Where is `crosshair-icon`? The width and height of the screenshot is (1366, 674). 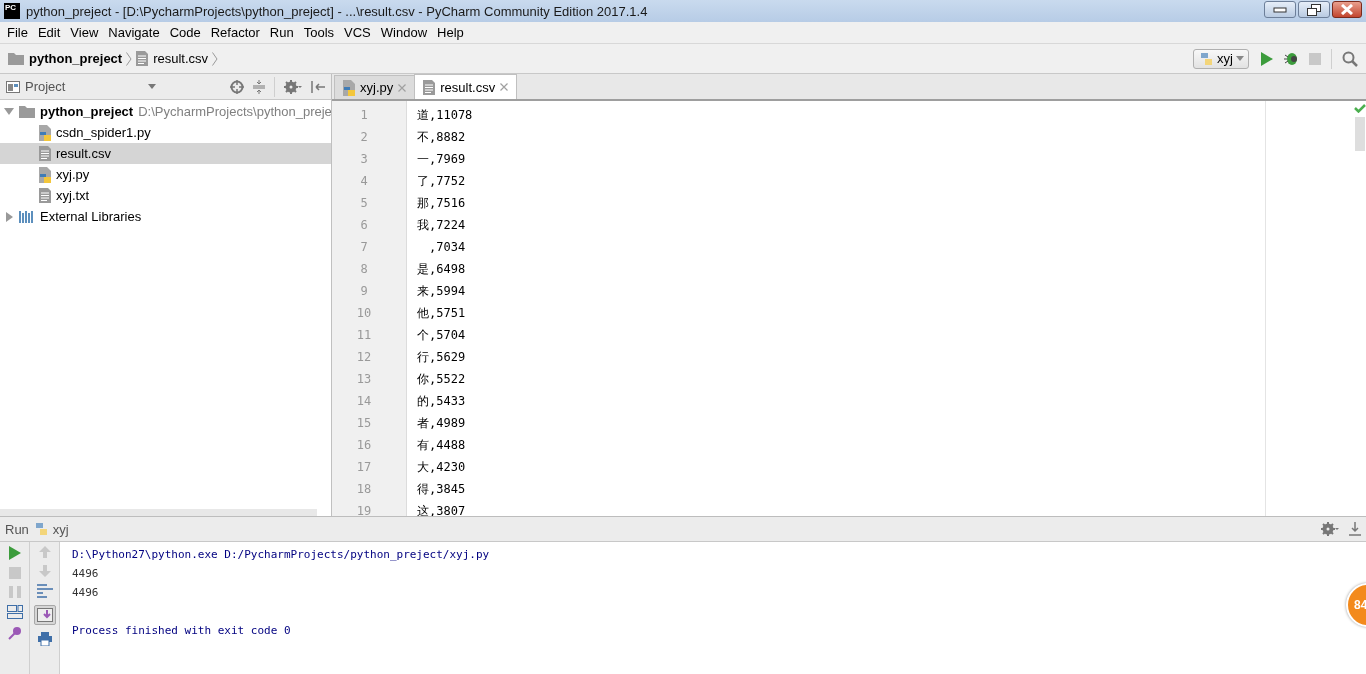 crosshair-icon is located at coordinates (237, 86).